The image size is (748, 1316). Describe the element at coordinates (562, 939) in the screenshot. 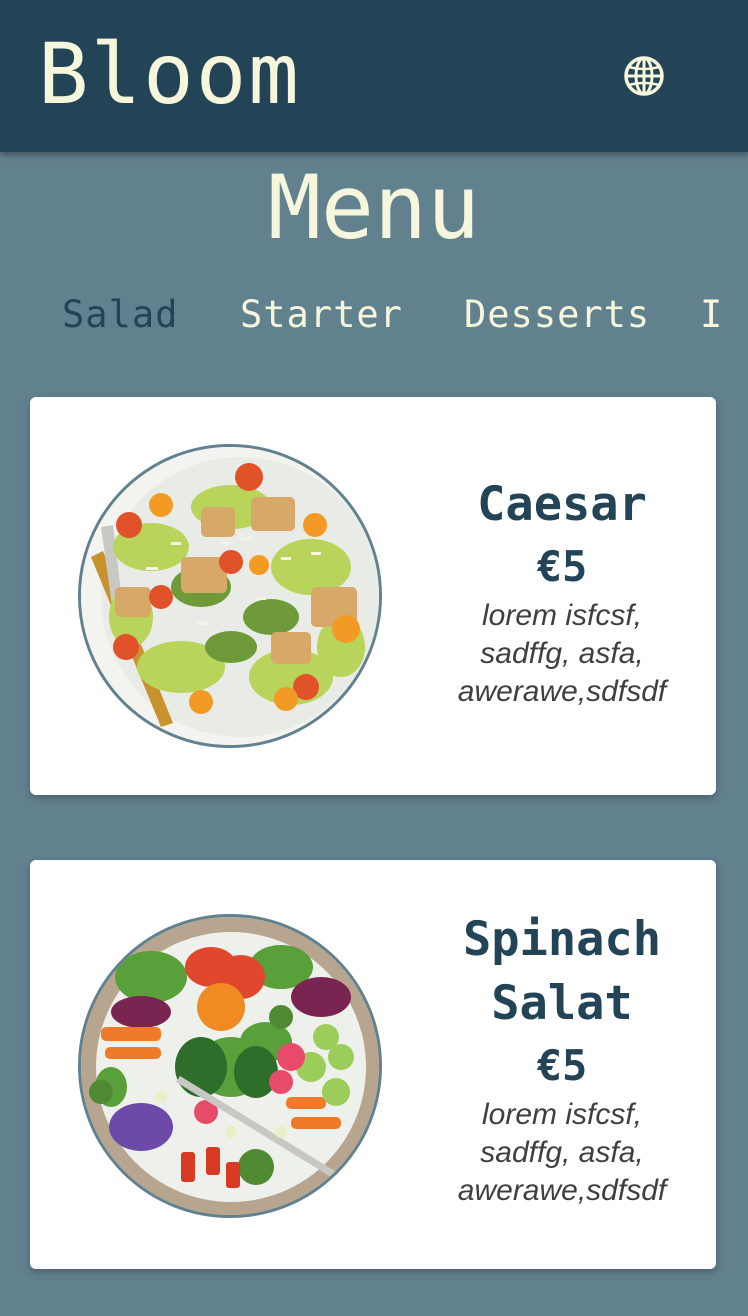

I see `dish-name-line-1: Spinach` at that location.